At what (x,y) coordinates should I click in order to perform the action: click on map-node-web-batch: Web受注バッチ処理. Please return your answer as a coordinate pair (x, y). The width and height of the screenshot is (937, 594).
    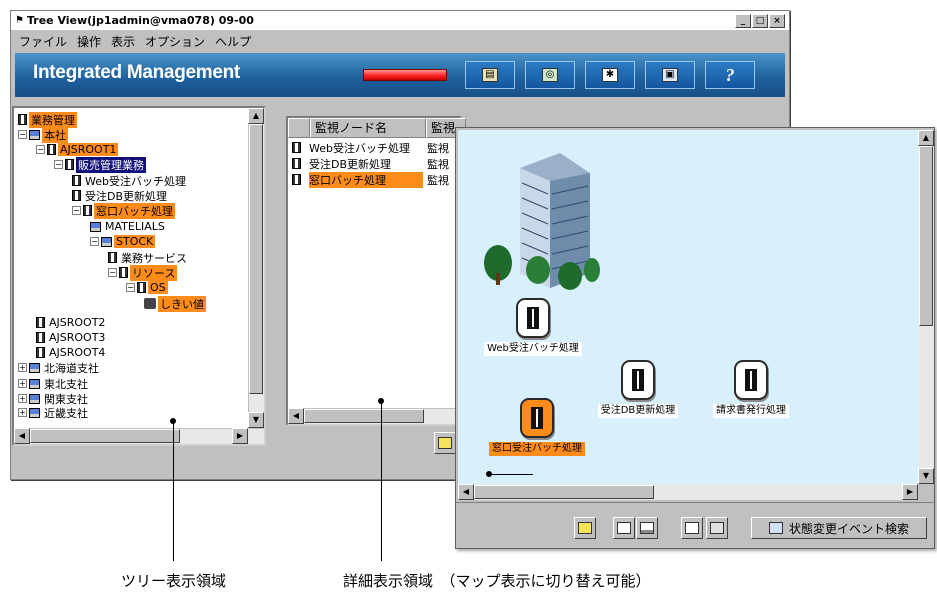
    Looking at the image, I should click on (533, 327).